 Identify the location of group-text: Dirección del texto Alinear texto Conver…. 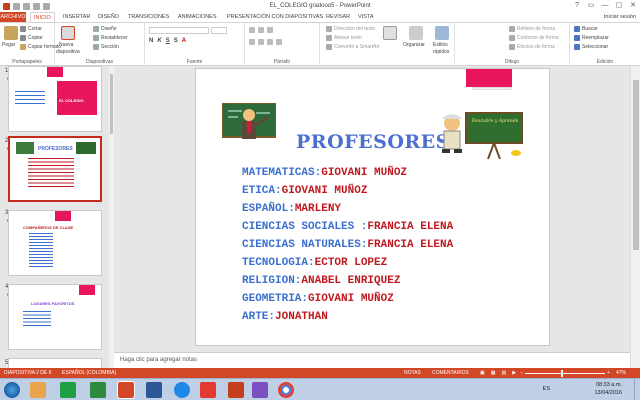
(350, 44).